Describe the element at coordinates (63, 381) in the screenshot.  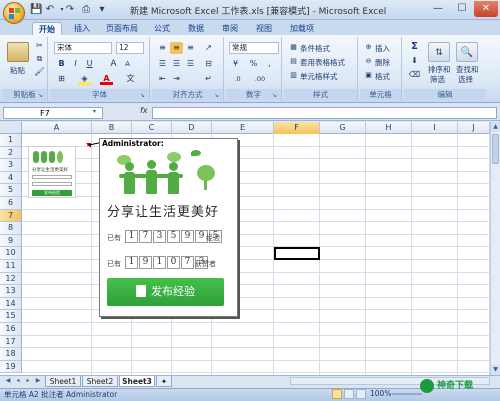
I see `sheet-tab-1: Sheet1` at that location.